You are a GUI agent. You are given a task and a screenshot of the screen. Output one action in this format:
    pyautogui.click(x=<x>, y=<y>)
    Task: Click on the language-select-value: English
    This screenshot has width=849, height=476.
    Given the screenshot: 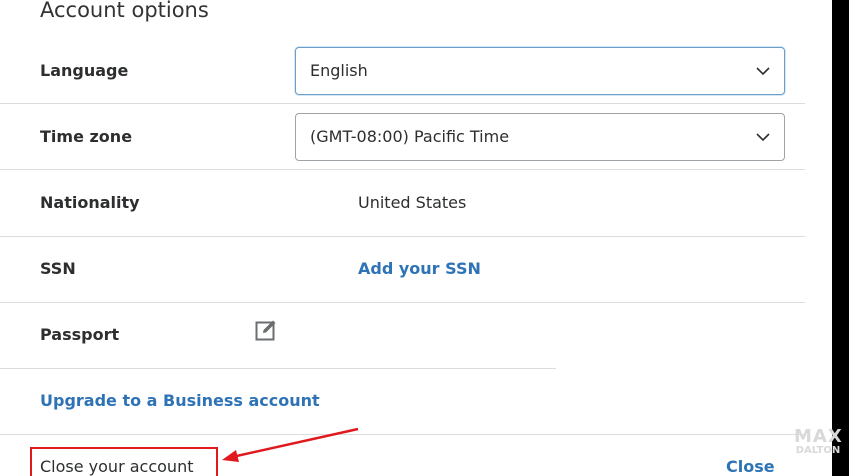 What is the action you would take?
    pyautogui.click(x=339, y=70)
    